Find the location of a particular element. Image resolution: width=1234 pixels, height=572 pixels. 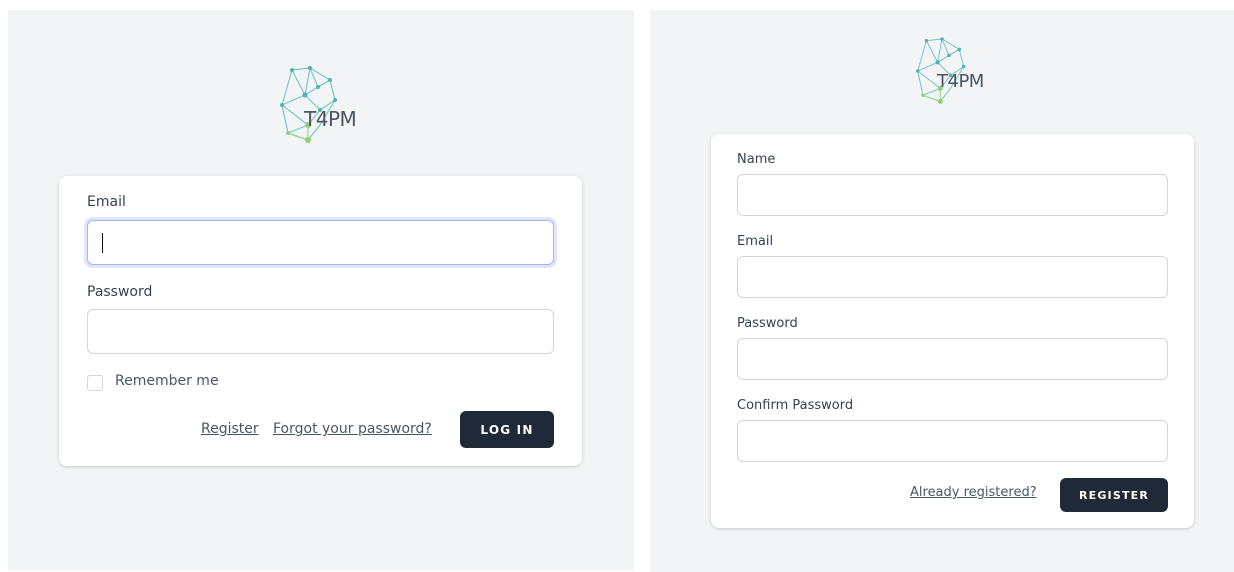

remember-label: Remember me is located at coordinates (167, 381).